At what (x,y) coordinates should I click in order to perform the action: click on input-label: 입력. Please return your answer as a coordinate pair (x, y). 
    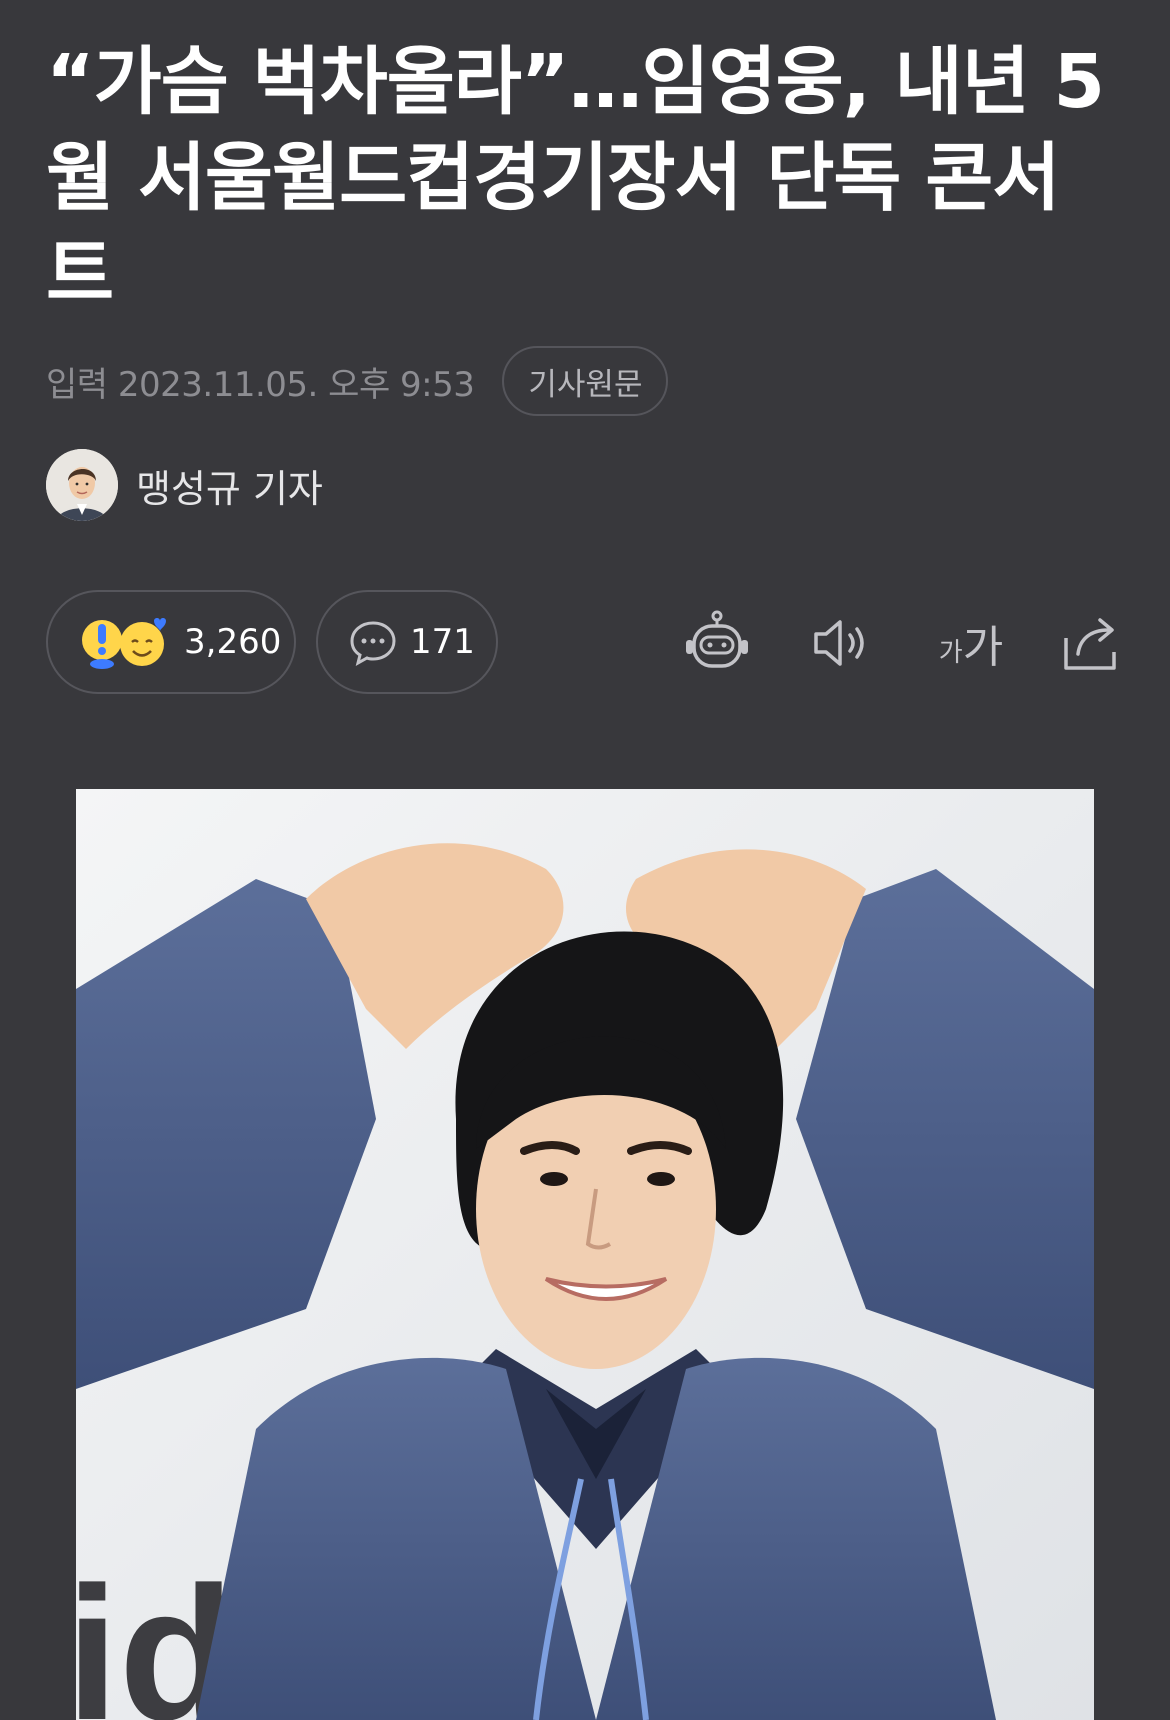
    Looking at the image, I should click on (77, 384).